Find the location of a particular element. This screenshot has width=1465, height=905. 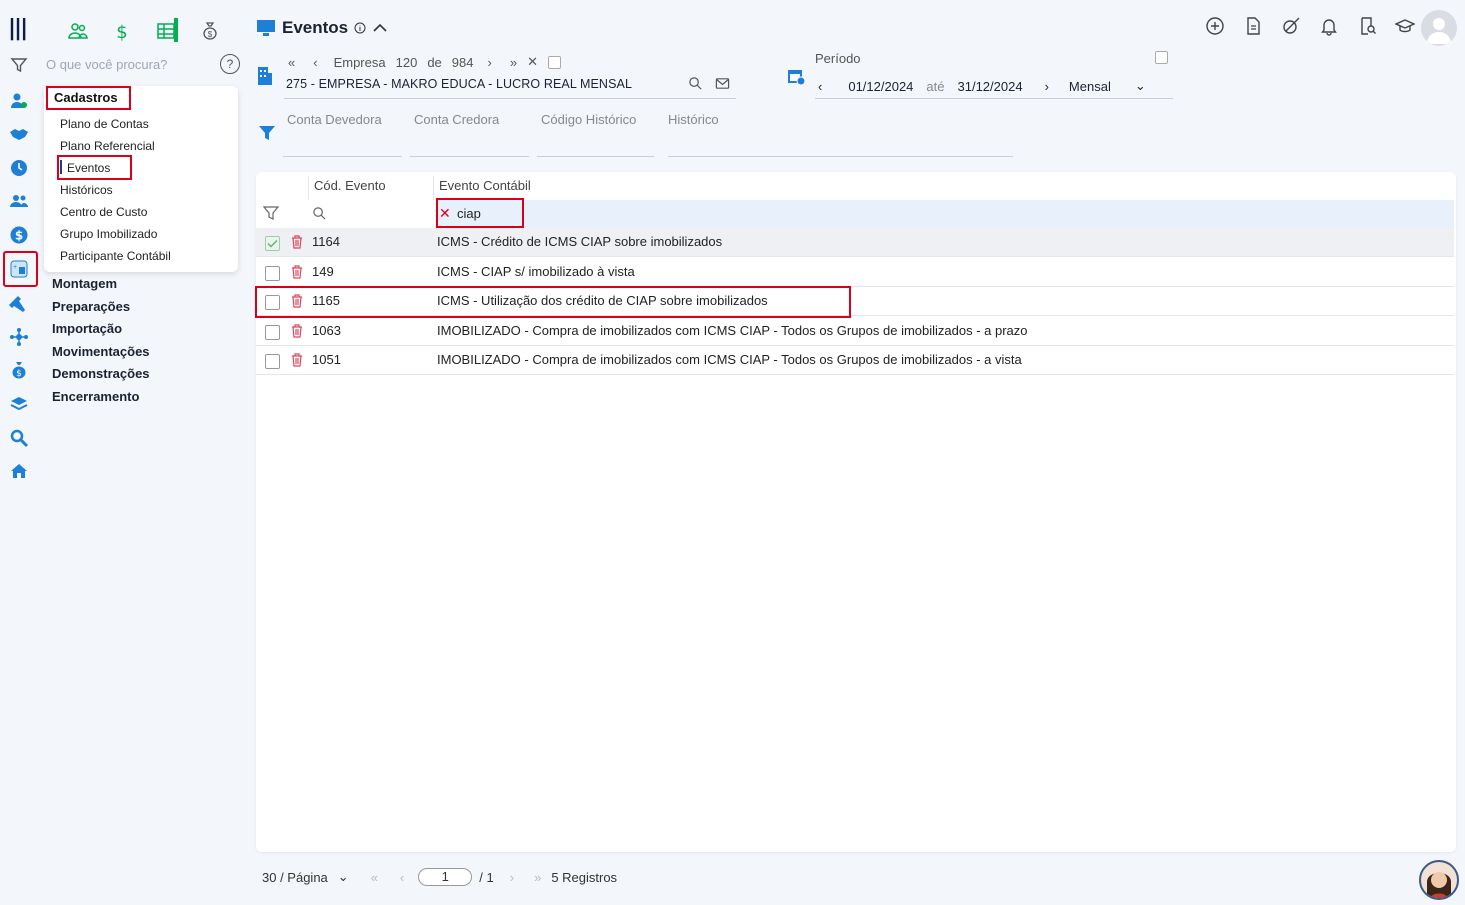

tools-icon is located at coordinates (19, 304).